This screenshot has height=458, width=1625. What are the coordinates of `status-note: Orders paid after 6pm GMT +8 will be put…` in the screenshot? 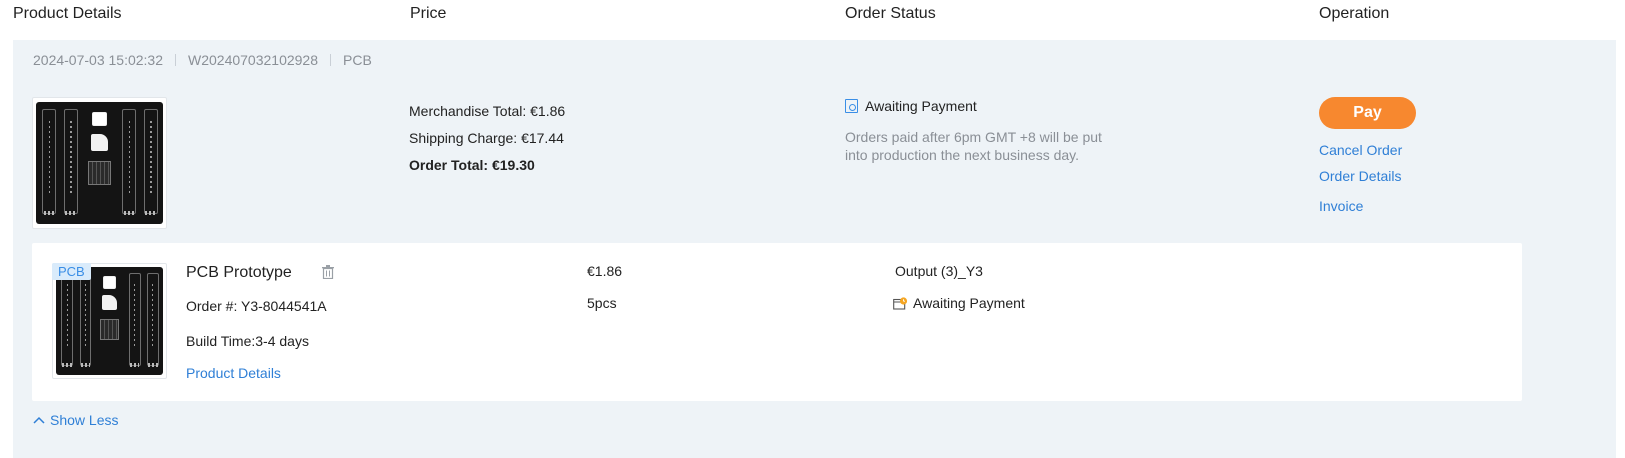 It's located at (973, 146).